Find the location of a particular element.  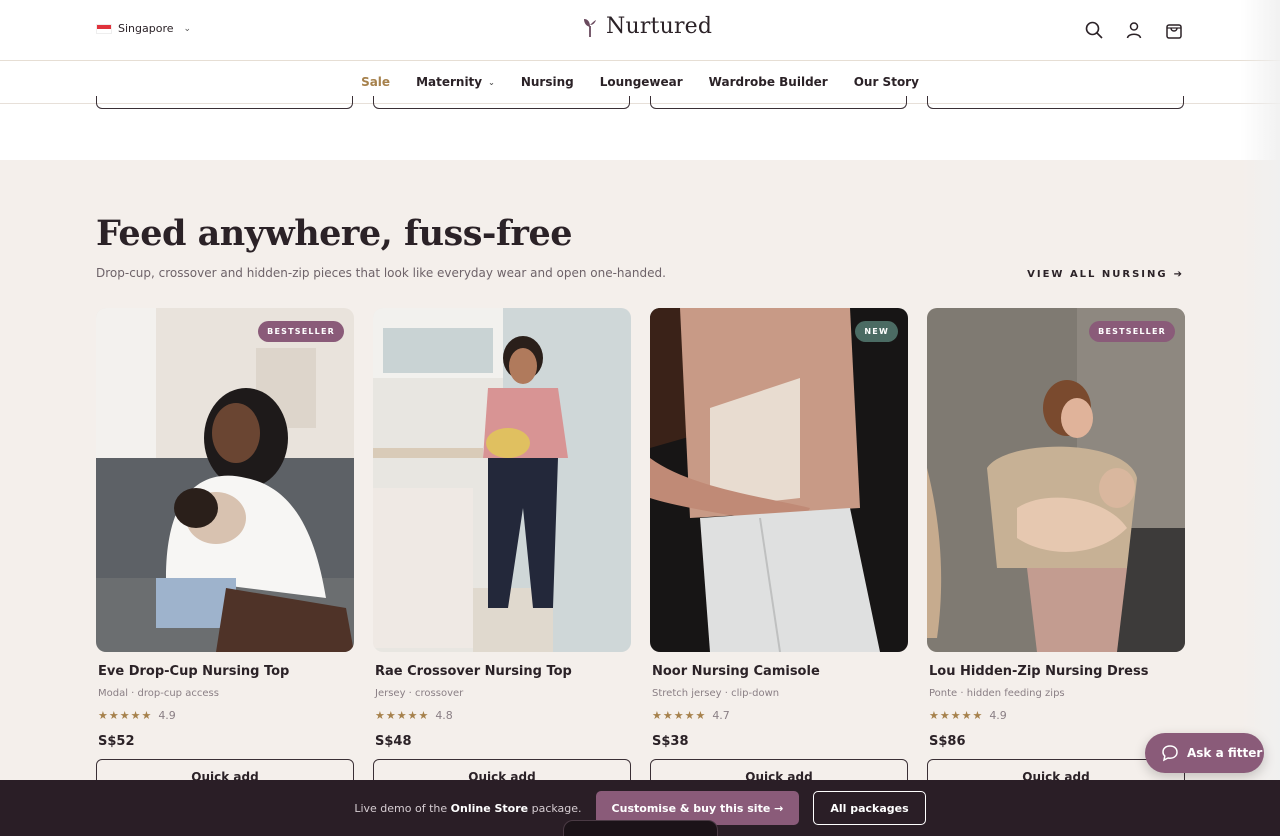

product-rating: ★★★★★ 4.8 is located at coordinates (414, 715).